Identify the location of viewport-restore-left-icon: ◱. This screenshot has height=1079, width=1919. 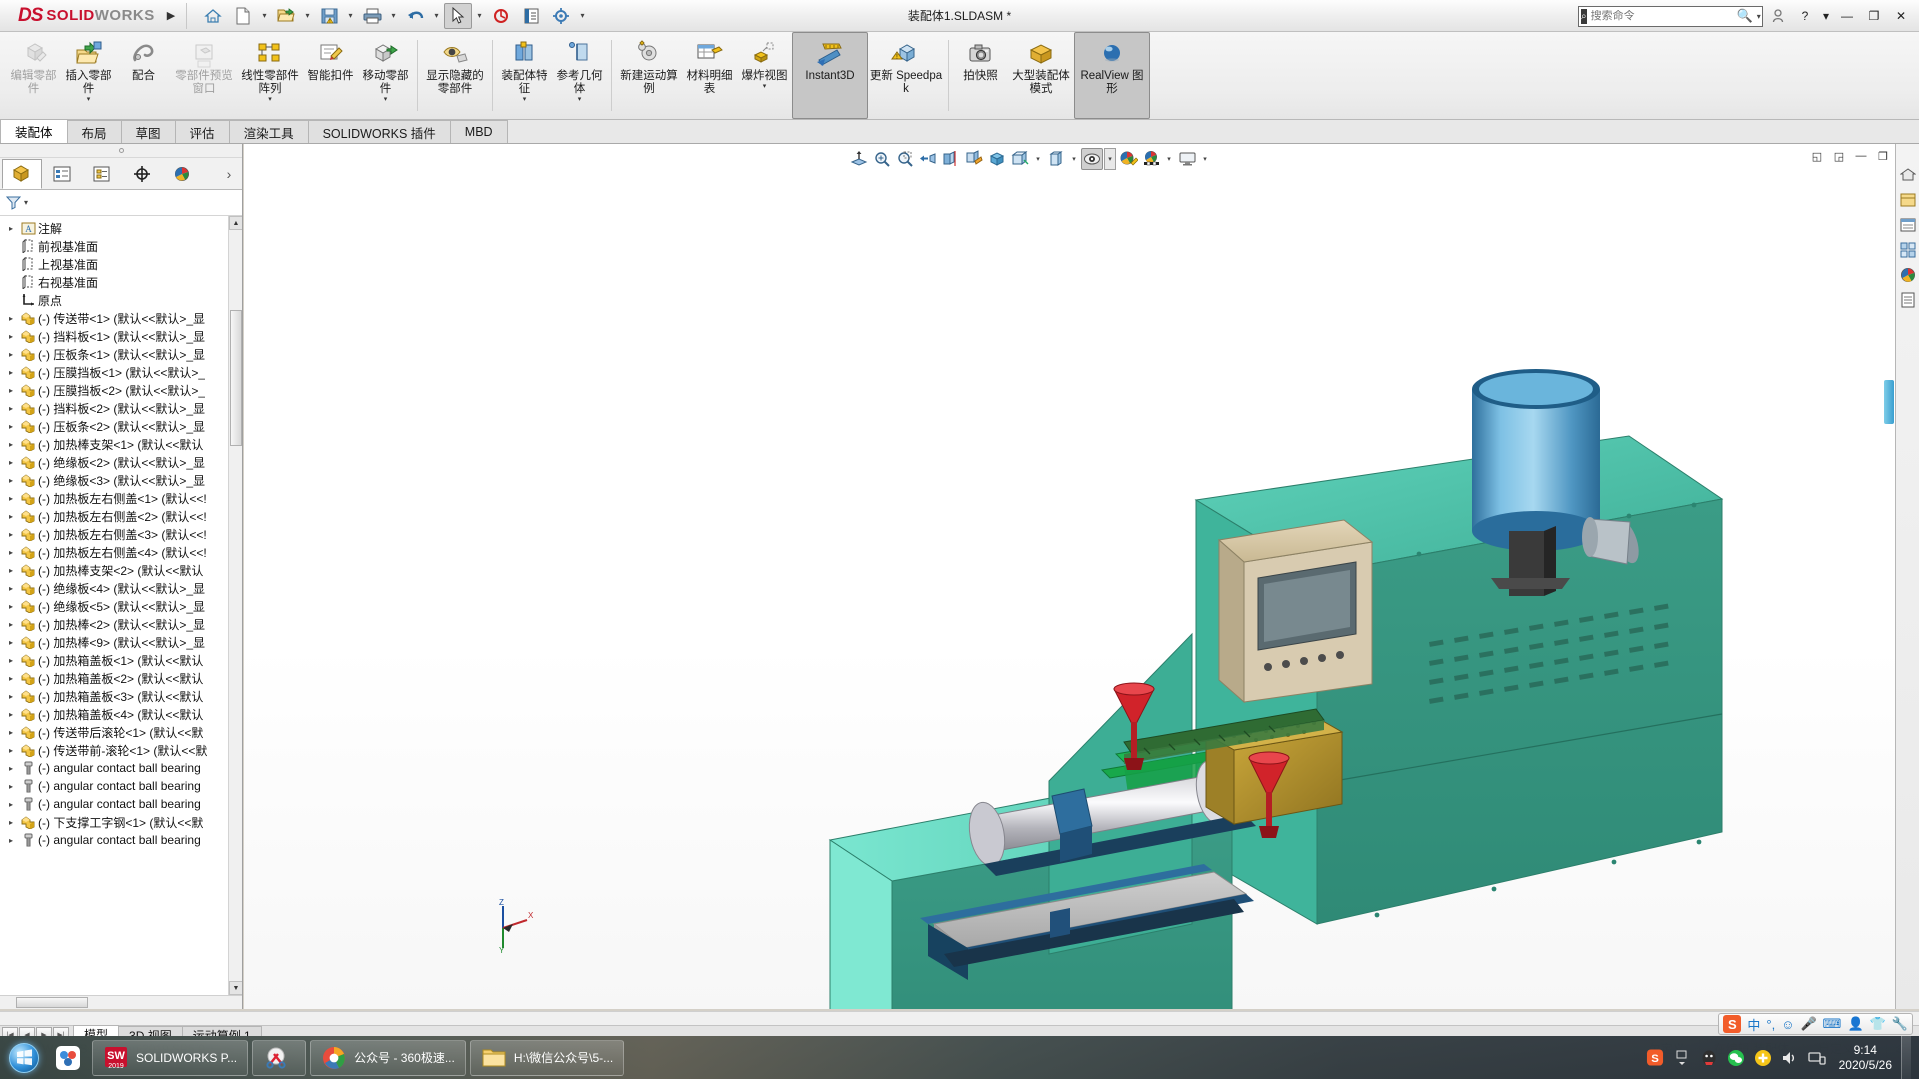
(1817, 156).